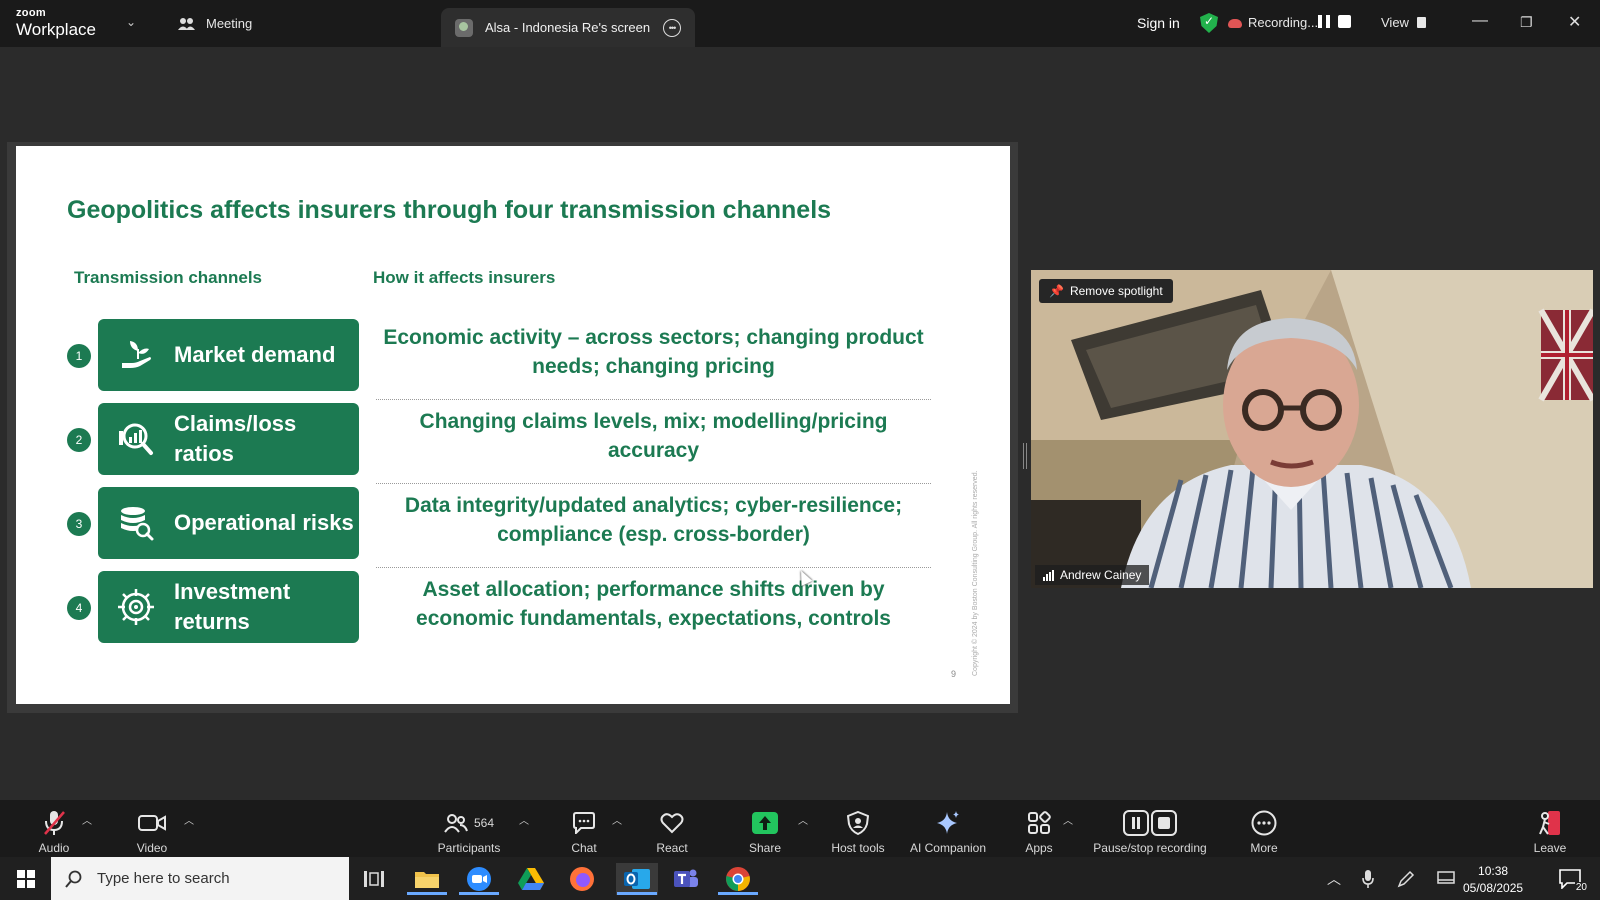 The image size is (1600, 900). Describe the element at coordinates (1550, 823) in the screenshot. I see `leave-door-icon` at that location.